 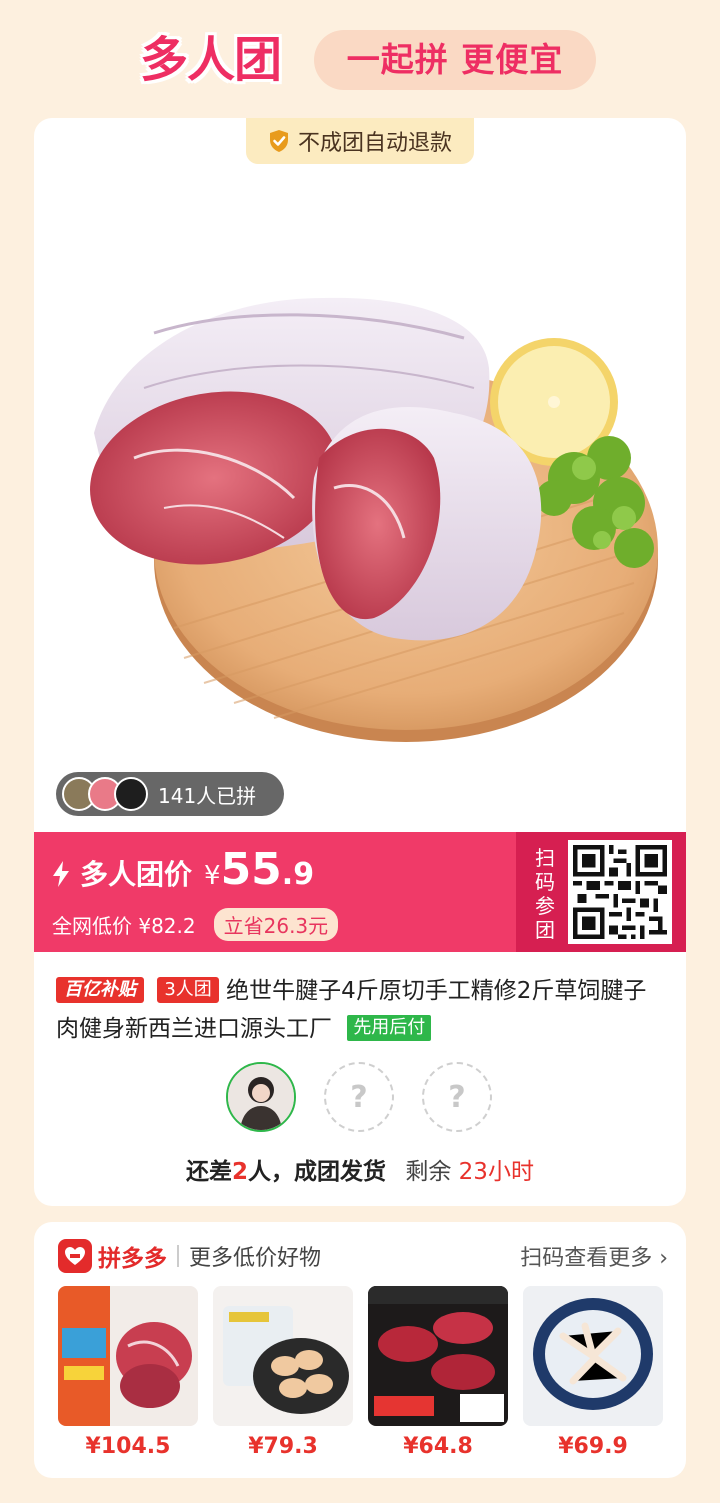 What do you see at coordinates (283, 1446) in the screenshot?
I see `goods-price: ¥79.3` at bounding box center [283, 1446].